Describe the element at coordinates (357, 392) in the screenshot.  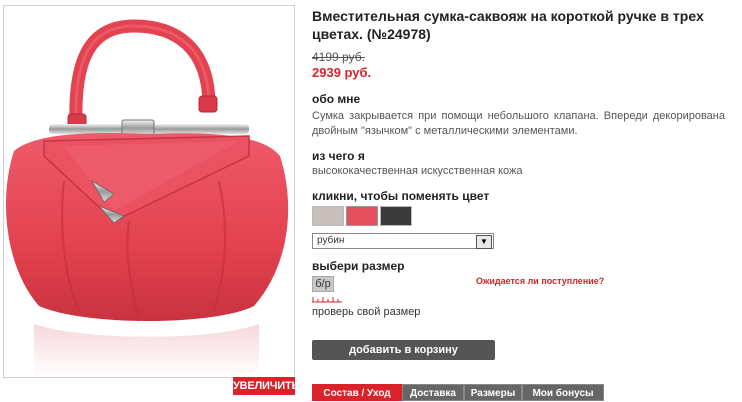
I see `tab-composition-care: Состав / Уход` at that location.